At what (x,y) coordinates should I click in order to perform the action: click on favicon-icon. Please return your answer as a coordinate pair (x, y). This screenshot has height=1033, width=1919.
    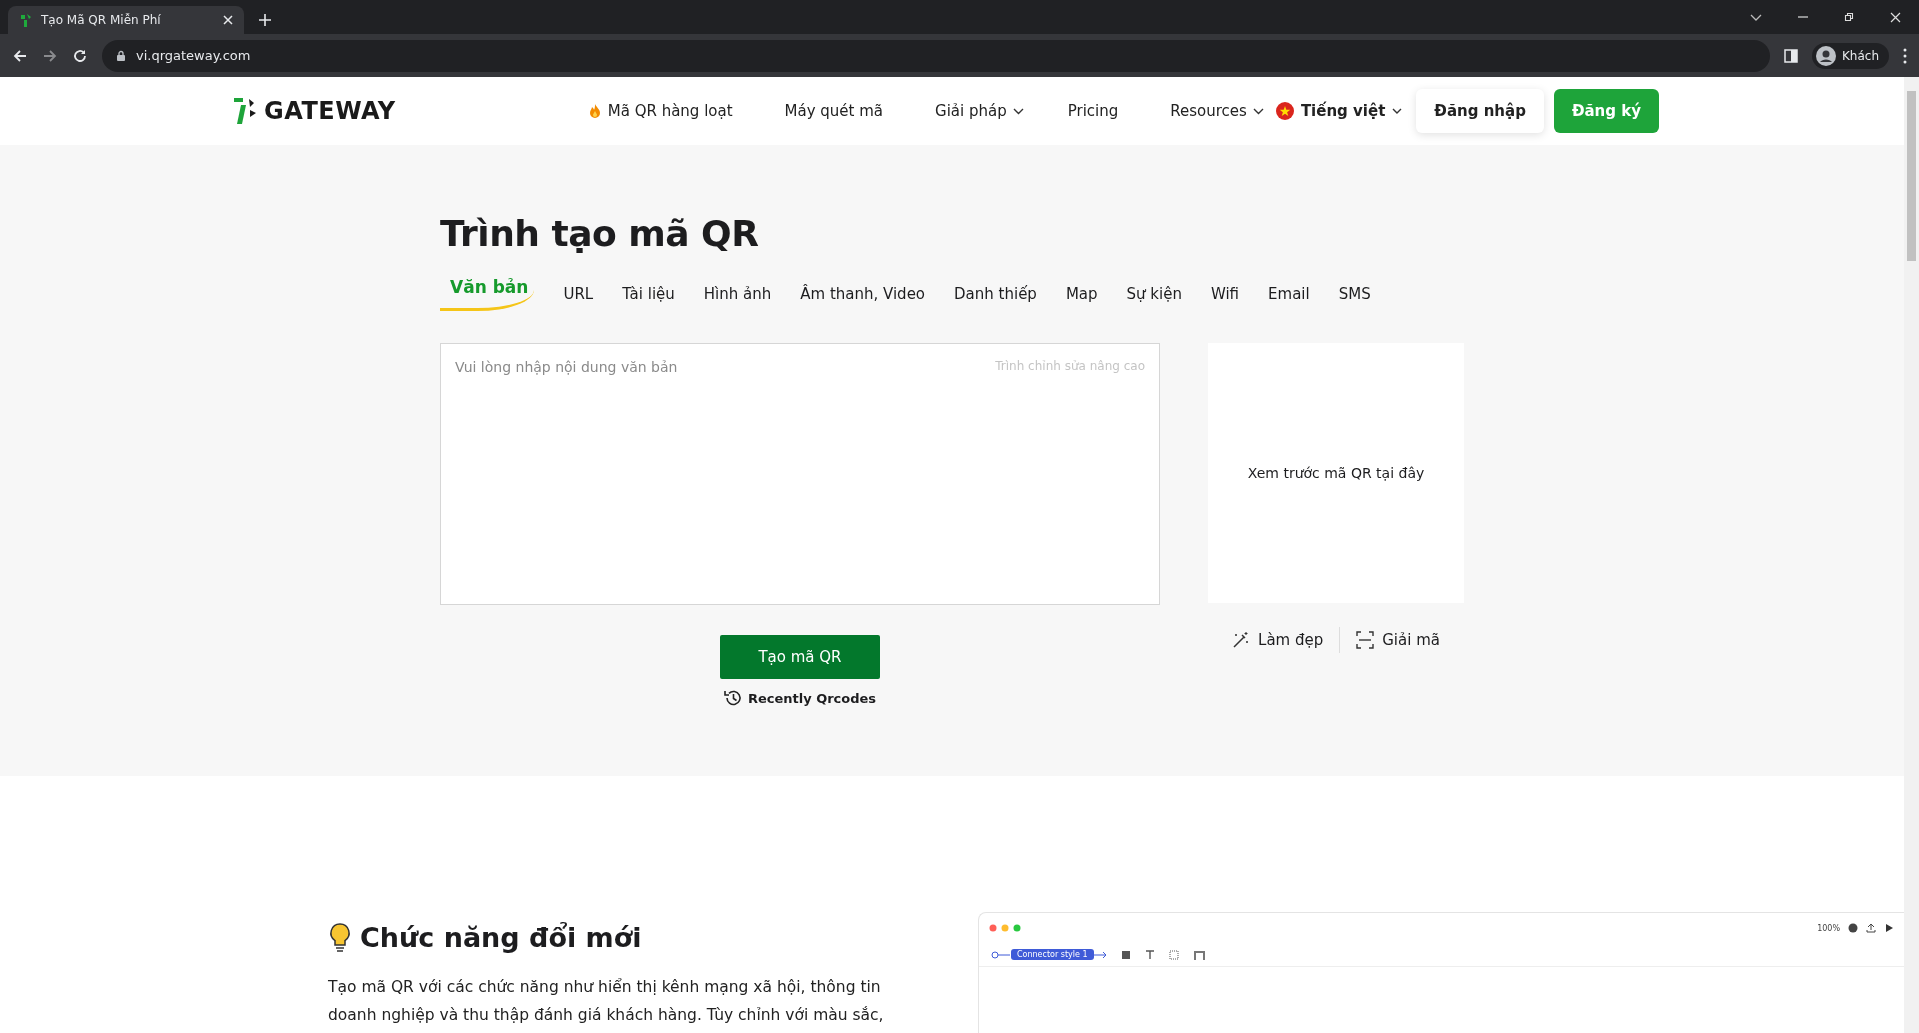
    Looking at the image, I should click on (25, 20).